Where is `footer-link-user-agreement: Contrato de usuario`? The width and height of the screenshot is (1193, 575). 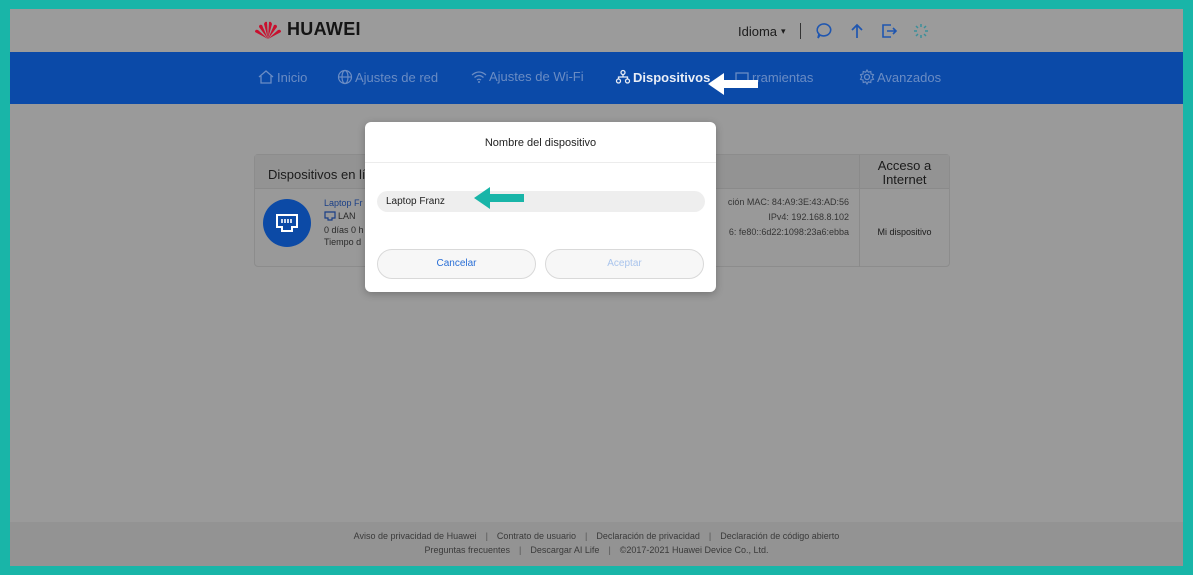
footer-link-user-agreement: Contrato de usuario is located at coordinates (536, 536).